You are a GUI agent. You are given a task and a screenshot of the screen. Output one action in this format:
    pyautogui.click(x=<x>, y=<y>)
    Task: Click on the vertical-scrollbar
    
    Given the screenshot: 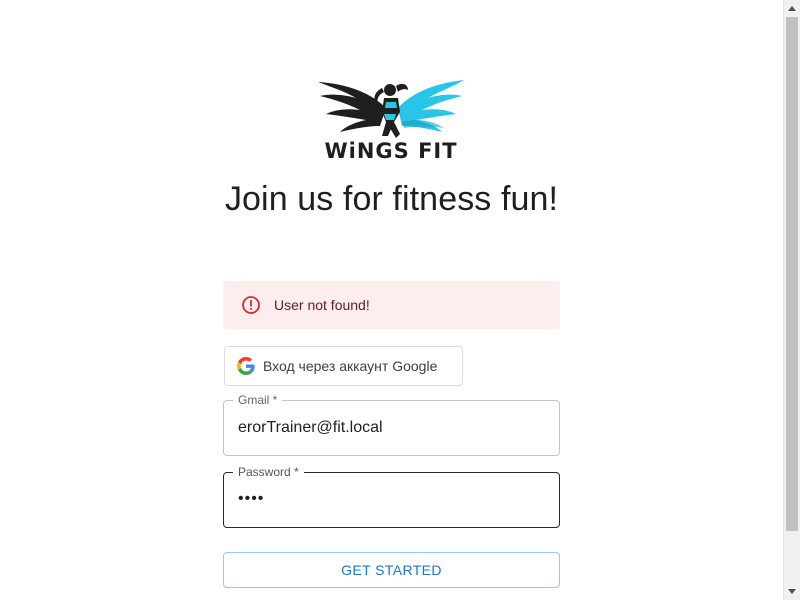 What is the action you would take?
    pyautogui.click(x=791, y=300)
    